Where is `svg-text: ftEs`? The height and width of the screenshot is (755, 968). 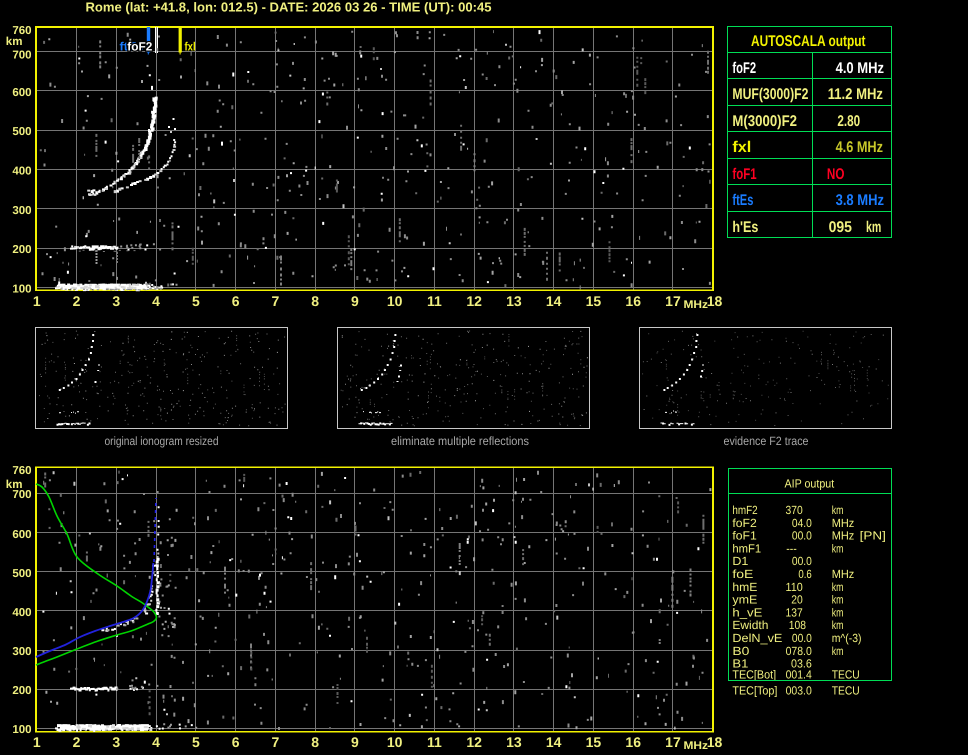
svg-text: ftEs is located at coordinates (742, 200).